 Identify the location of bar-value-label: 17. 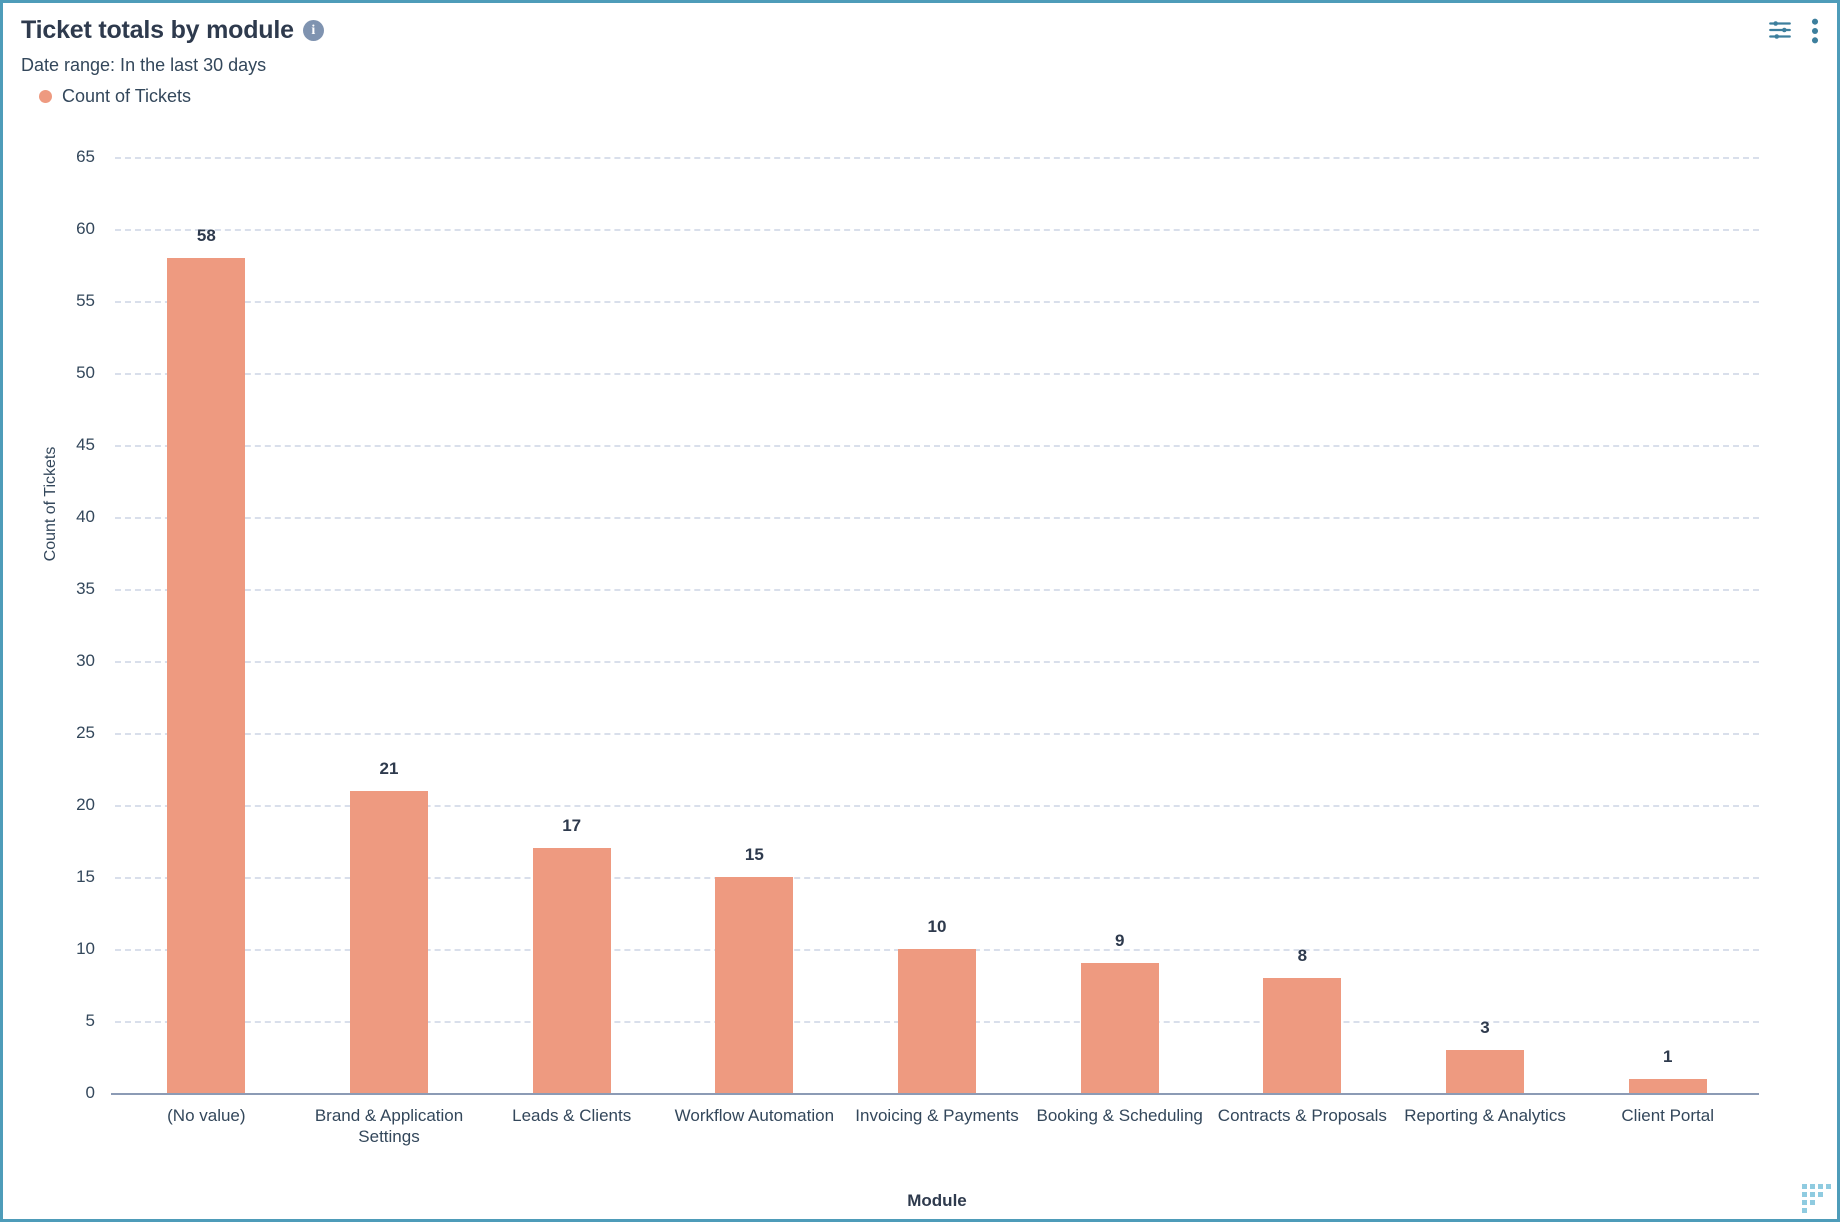
(572, 826).